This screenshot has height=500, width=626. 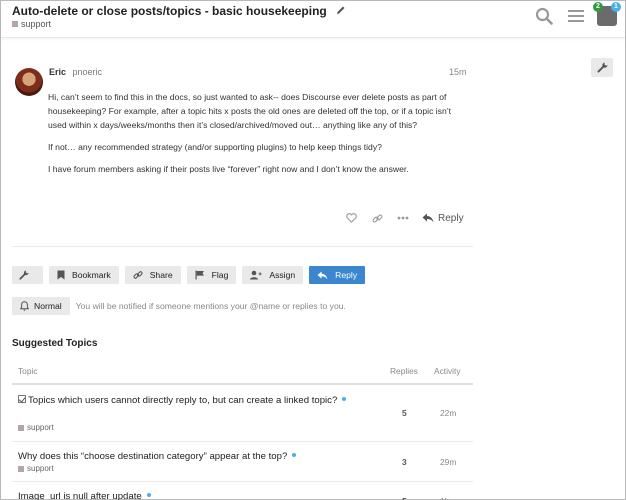 I want to click on post-divider, so click(x=242, y=246).